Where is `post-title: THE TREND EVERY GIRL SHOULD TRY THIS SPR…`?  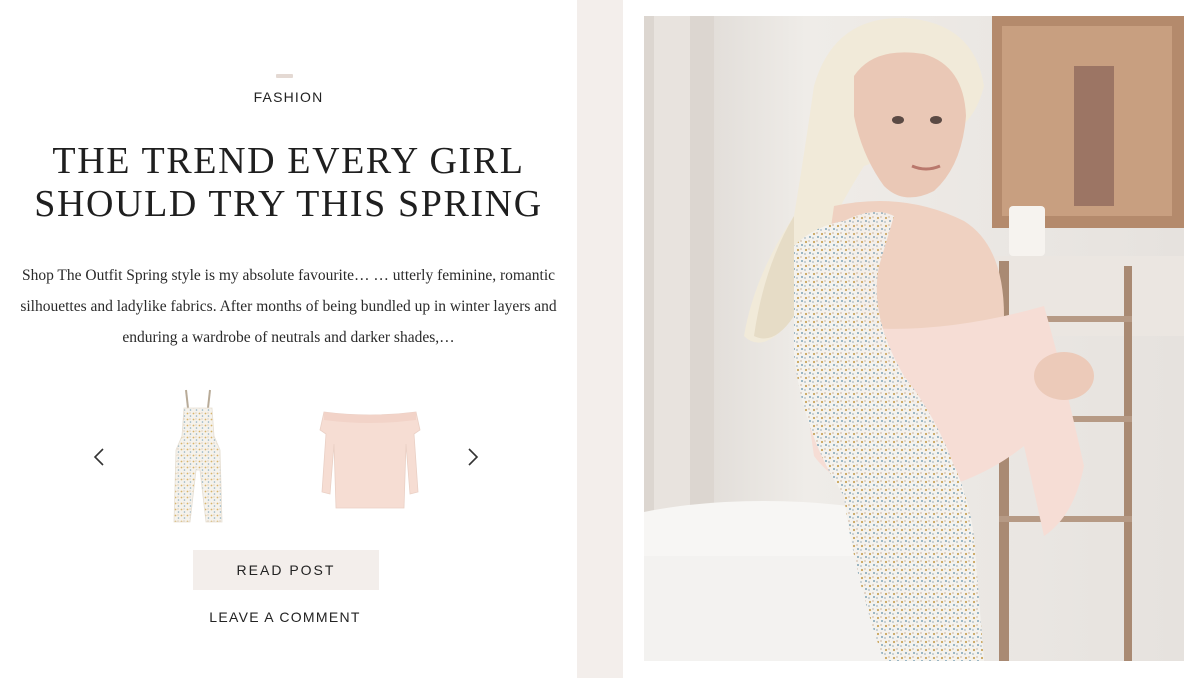
post-title: THE TREND EVERY GIRL SHOULD TRY THIS SPR… is located at coordinates (288, 183).